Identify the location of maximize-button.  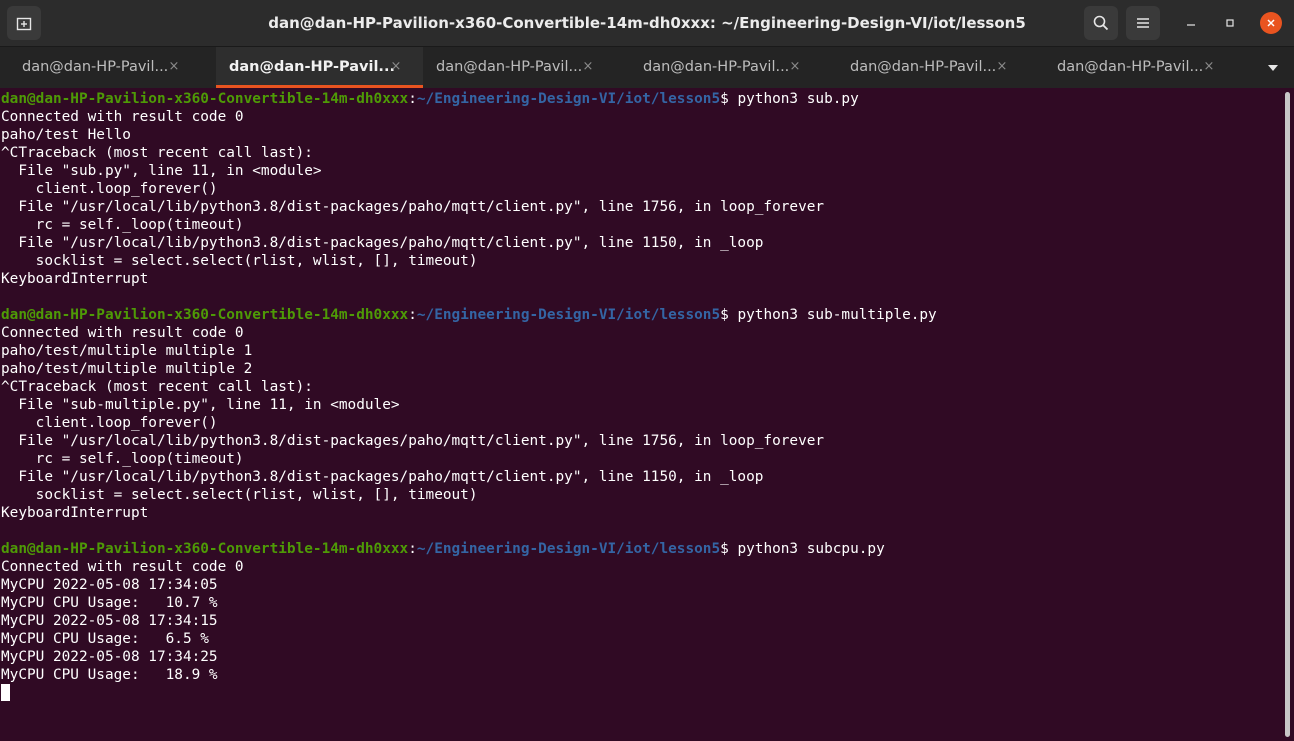
(1230, 23).